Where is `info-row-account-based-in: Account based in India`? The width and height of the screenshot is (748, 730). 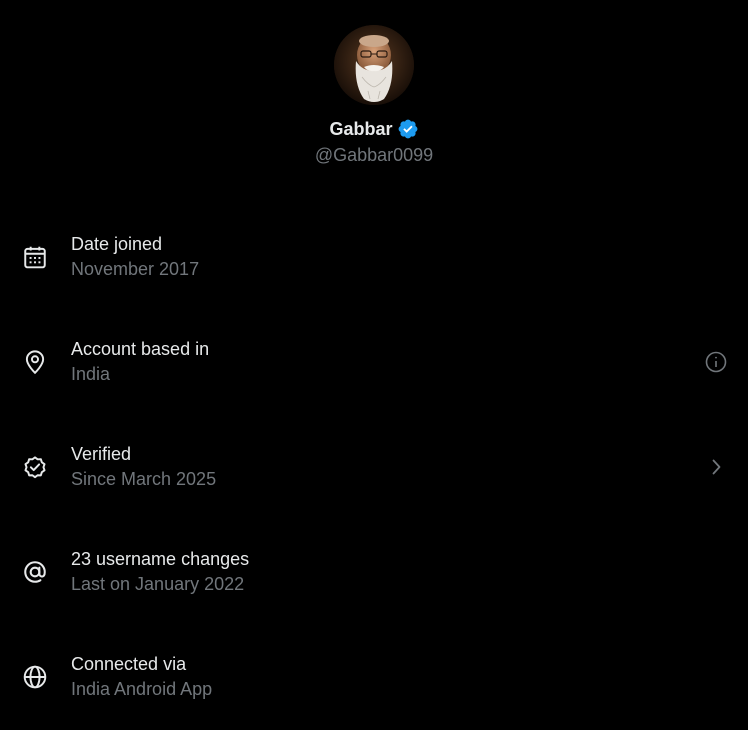
info-row-account-based-in: Account based in India is located at coordinates (374, 362).